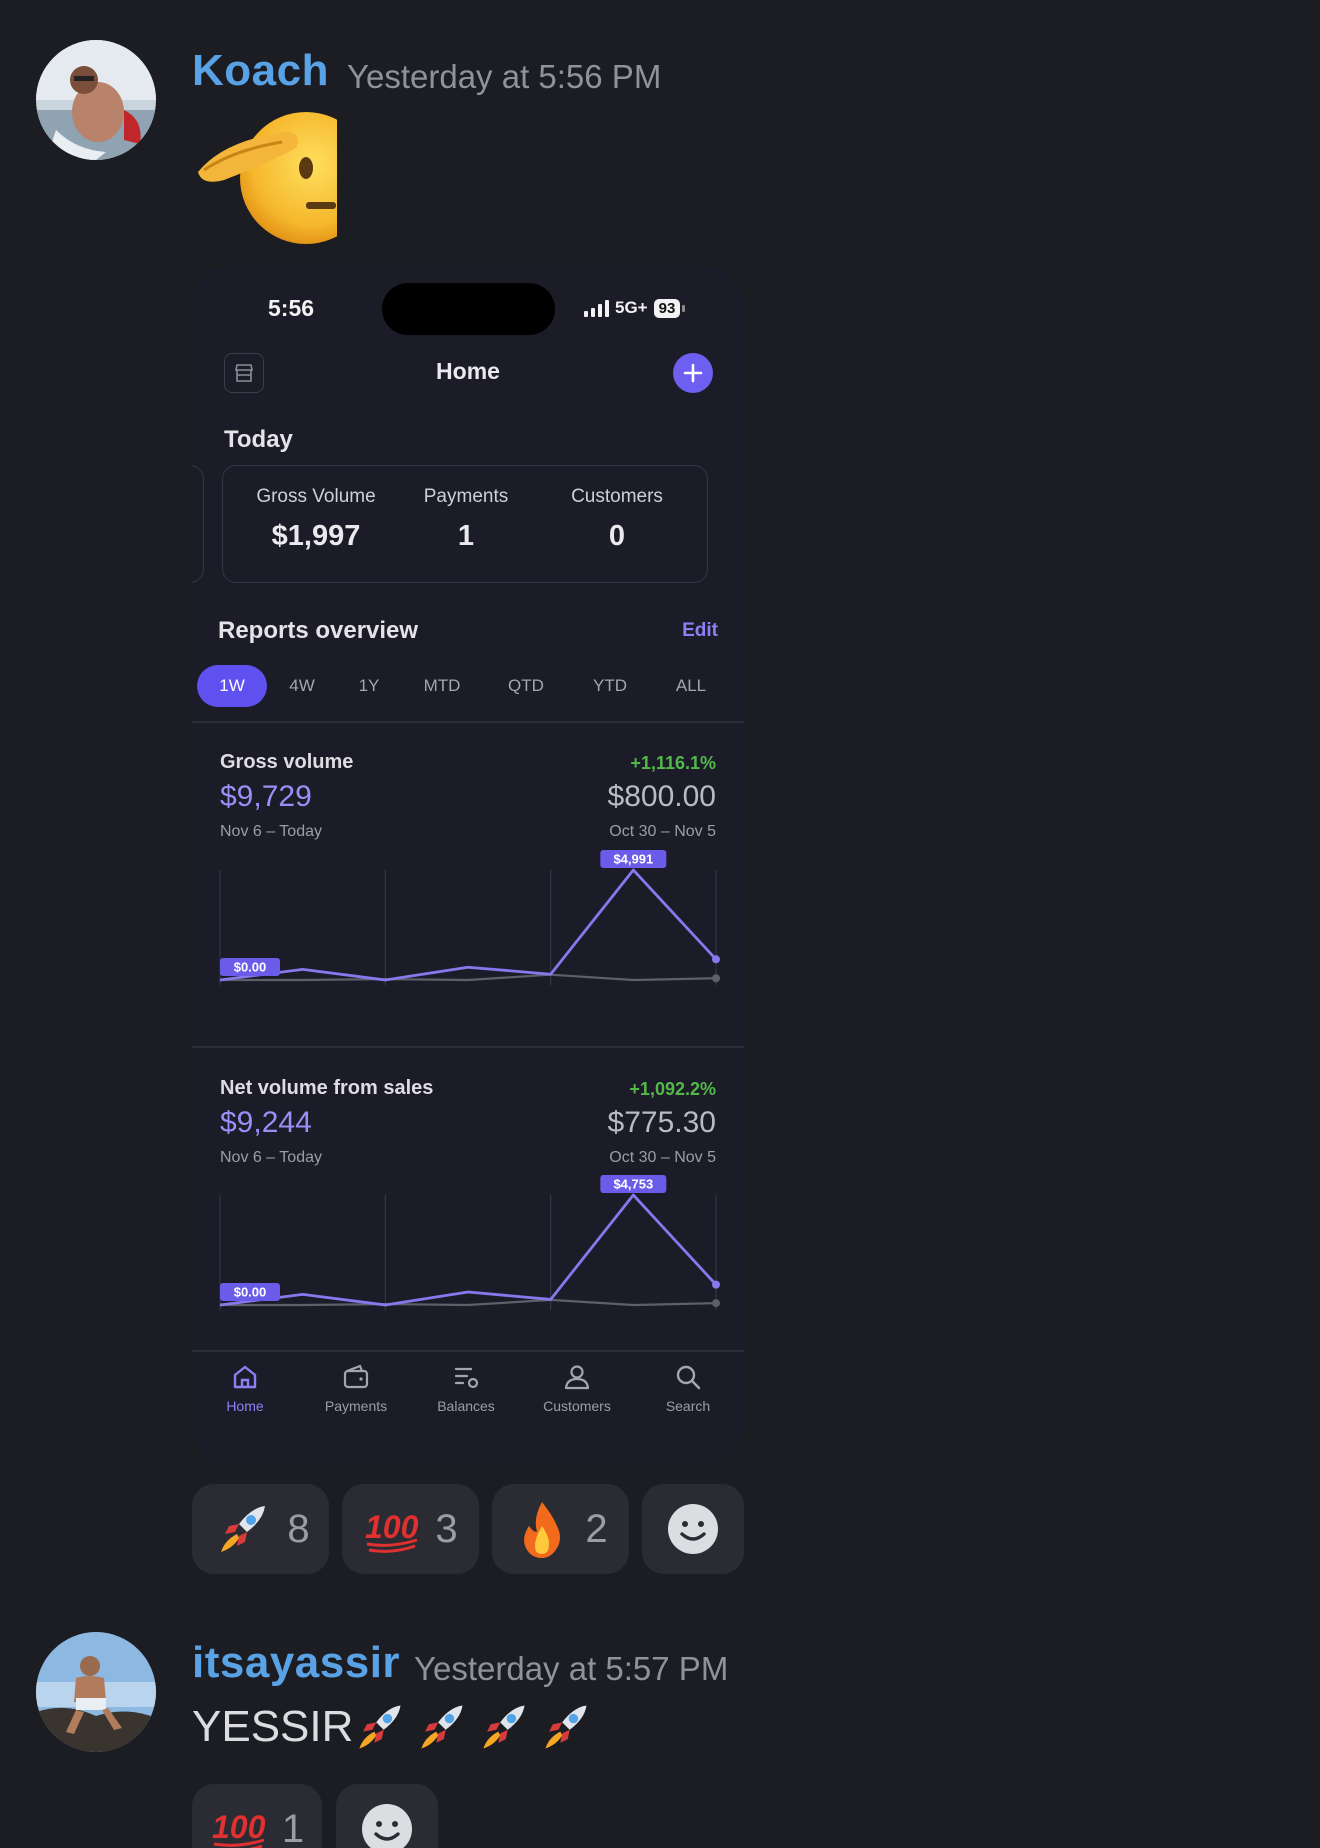  What do you see at coordinates (245, 1388) in the screenshot?
I see `tab-home: Home` at bounding box center [245, 1388].